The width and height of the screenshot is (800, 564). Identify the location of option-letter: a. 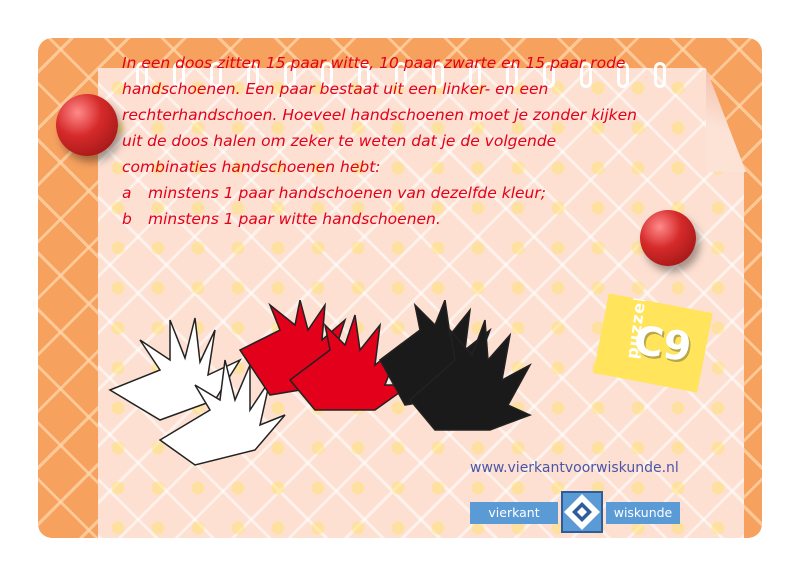
(127, 193).